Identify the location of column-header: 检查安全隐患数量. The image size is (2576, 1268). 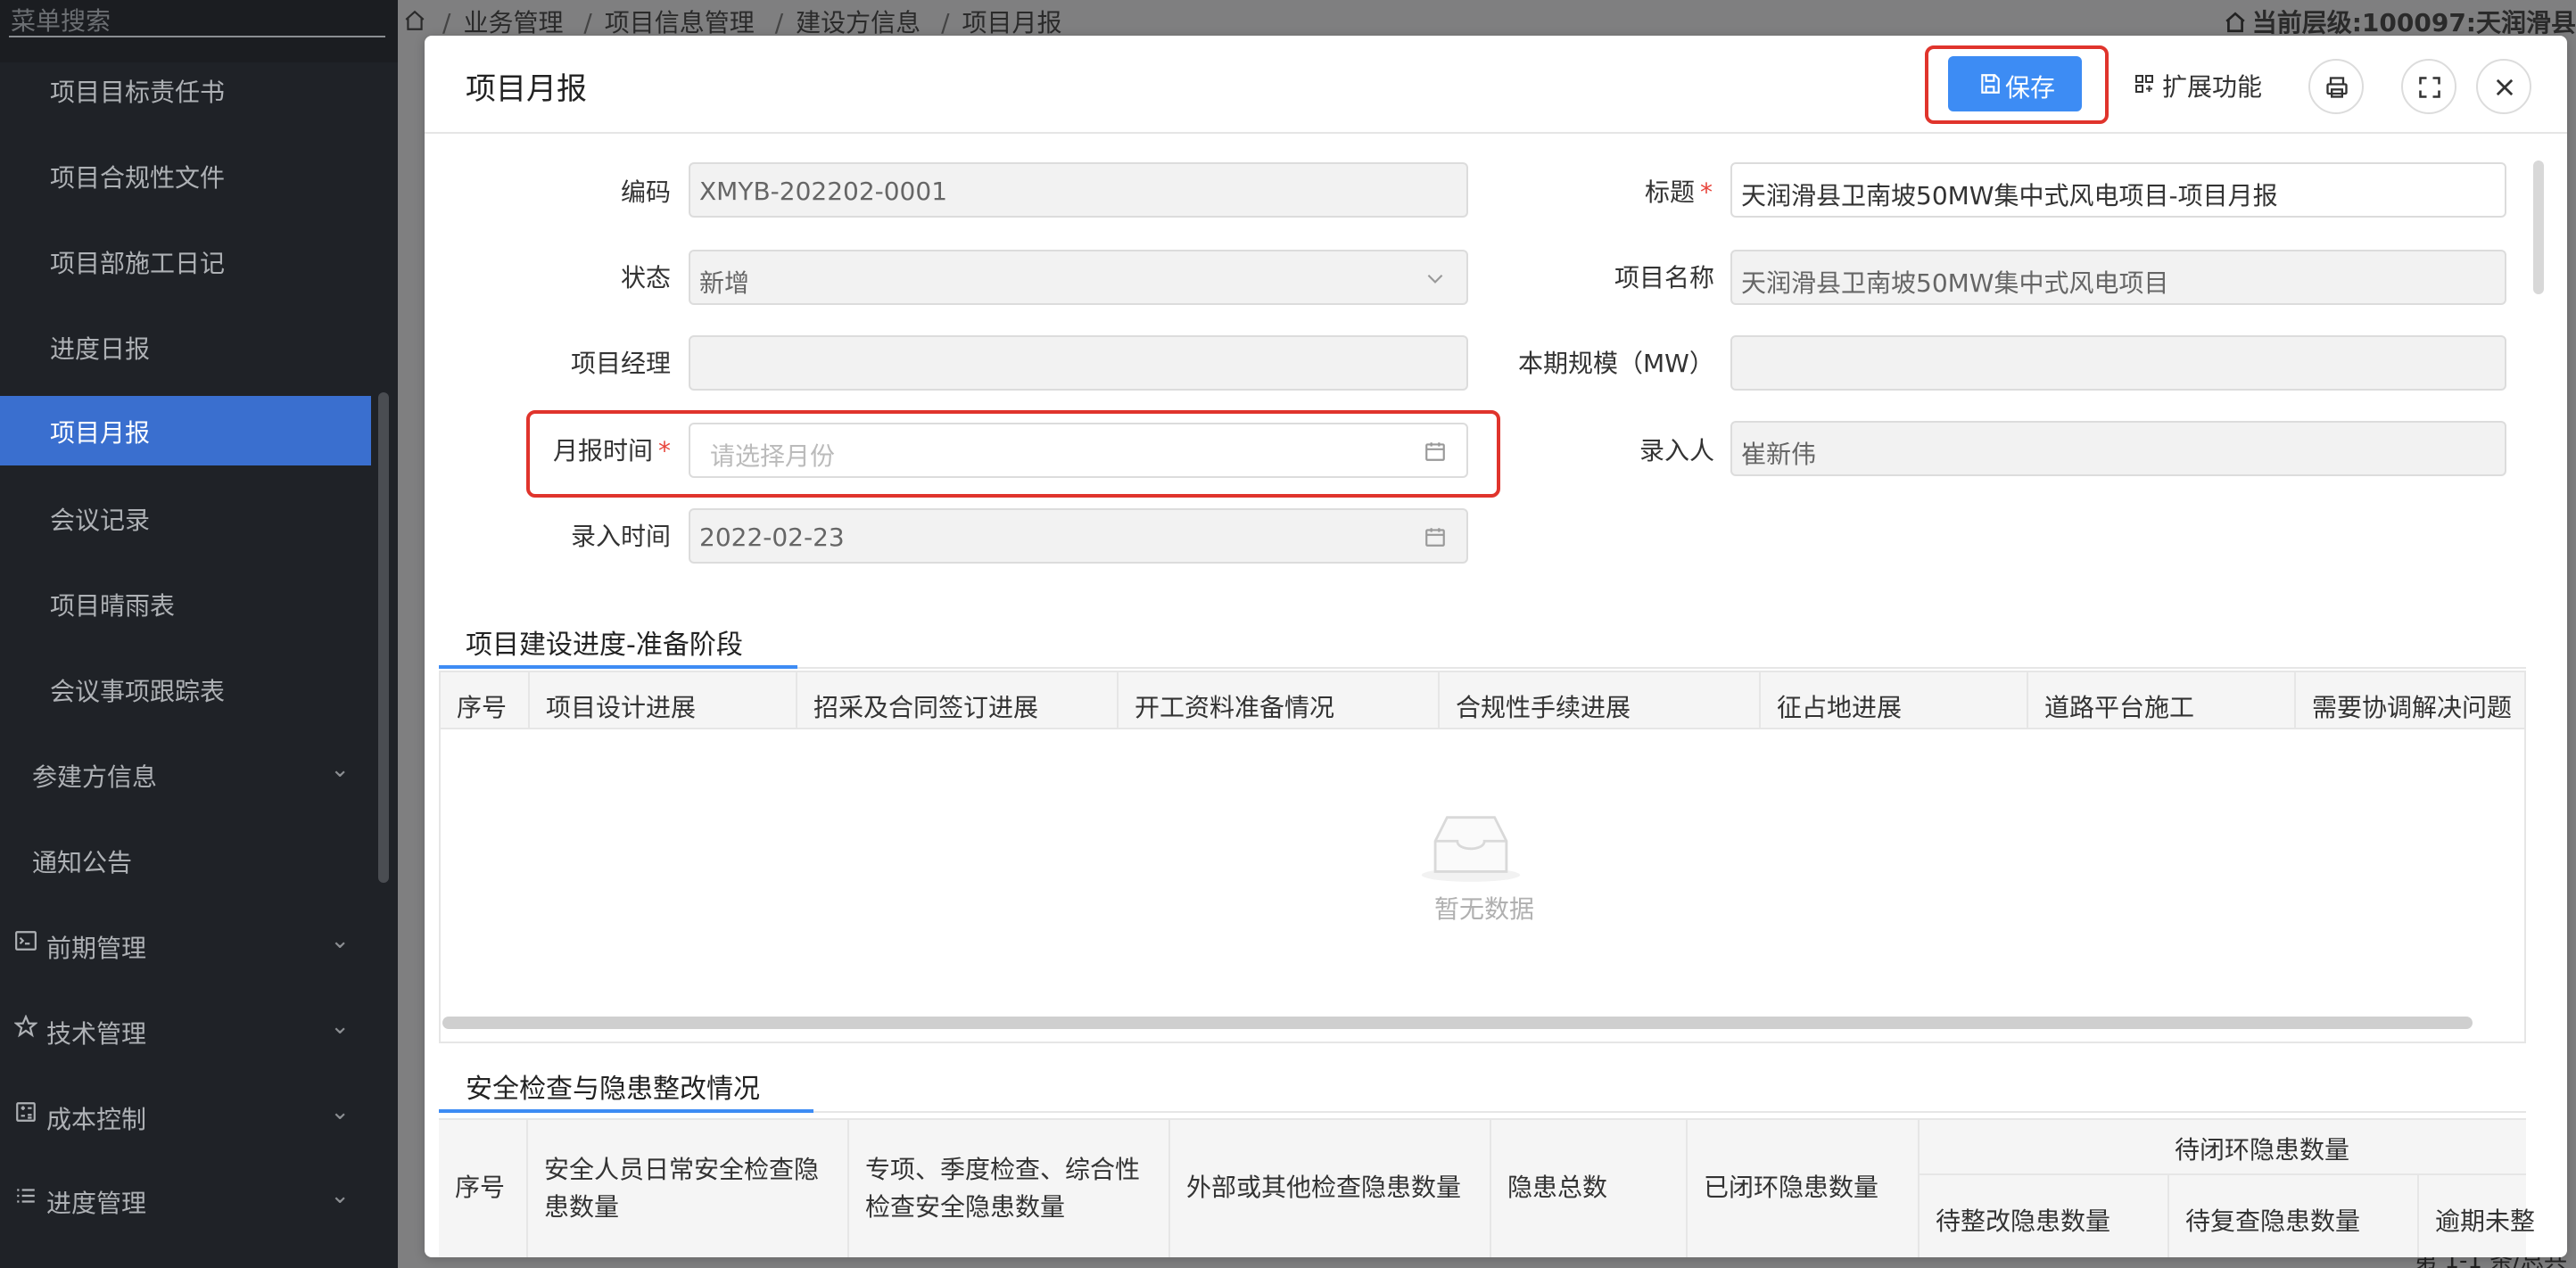
(965, 1207).